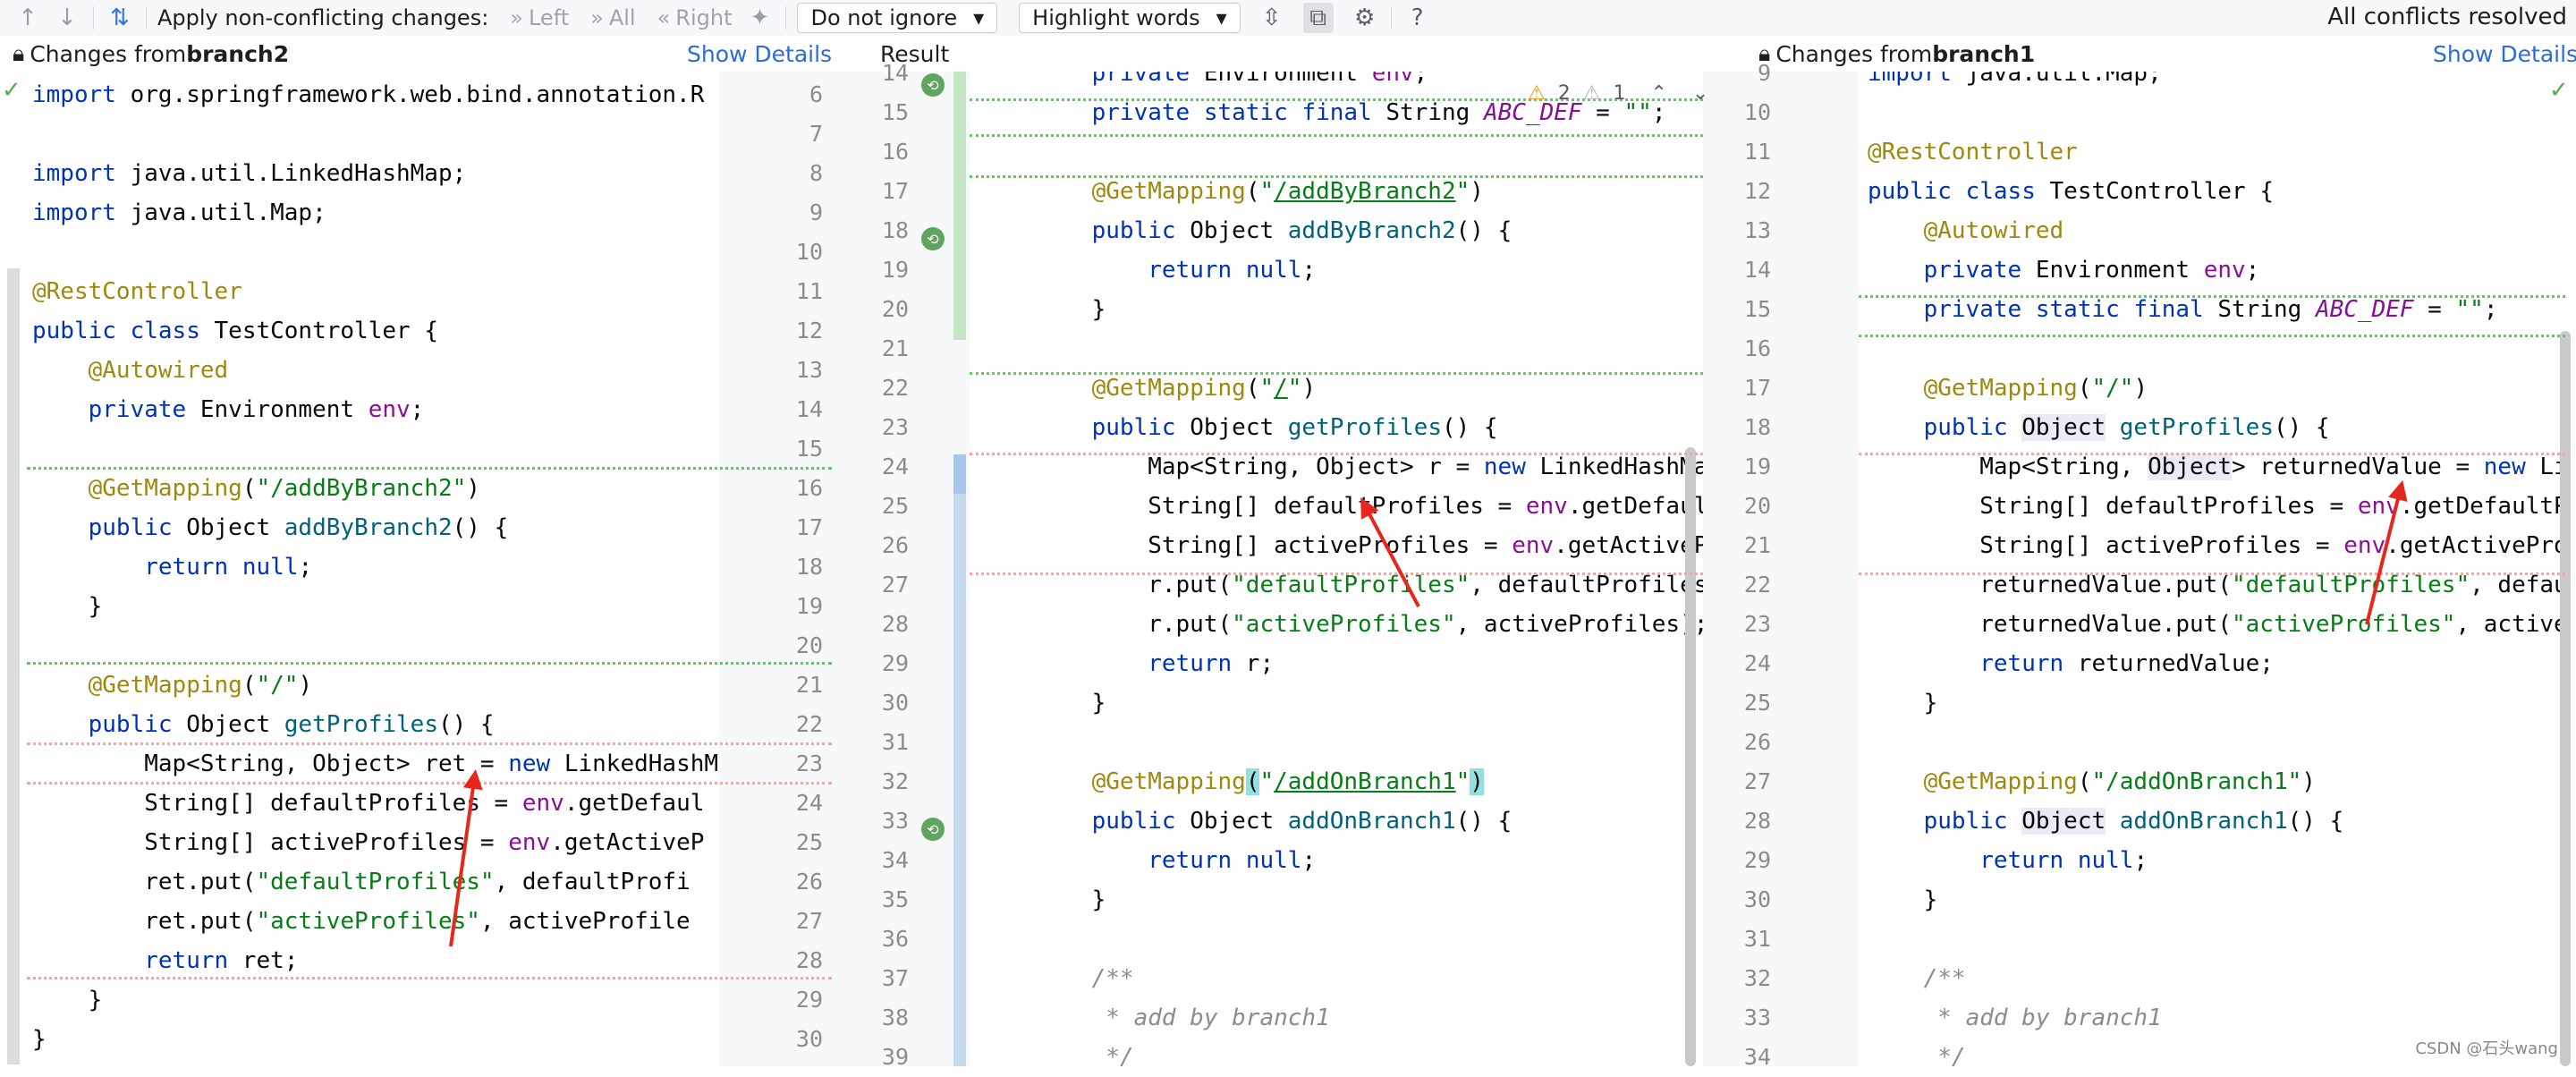 The image size is (2576, 1077). I want to click on right-show-details-link: Show Details, so click(2504, 54).